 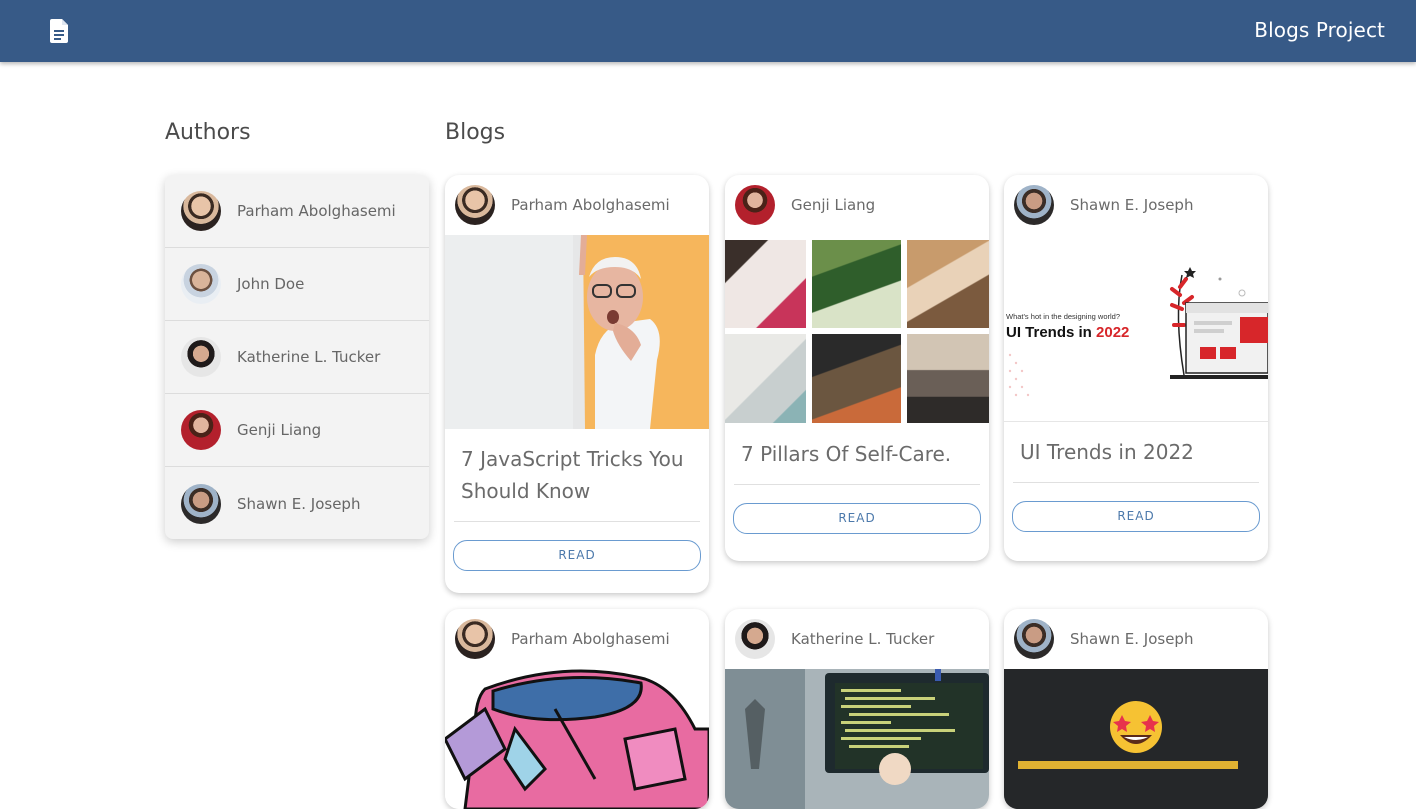 I want to click on author-item: Shawn E. Joseph, so click(x=297, y=503).